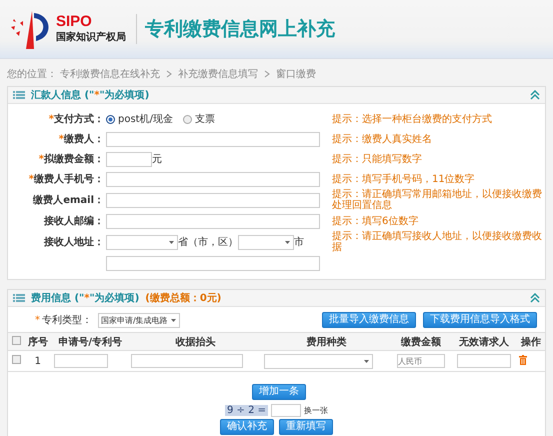  What do you see at coordinates (139, 320) in the screenshot?
I see `patent-type-dropdown: 国家申请/集成电路` at bounding box center [139, 320].